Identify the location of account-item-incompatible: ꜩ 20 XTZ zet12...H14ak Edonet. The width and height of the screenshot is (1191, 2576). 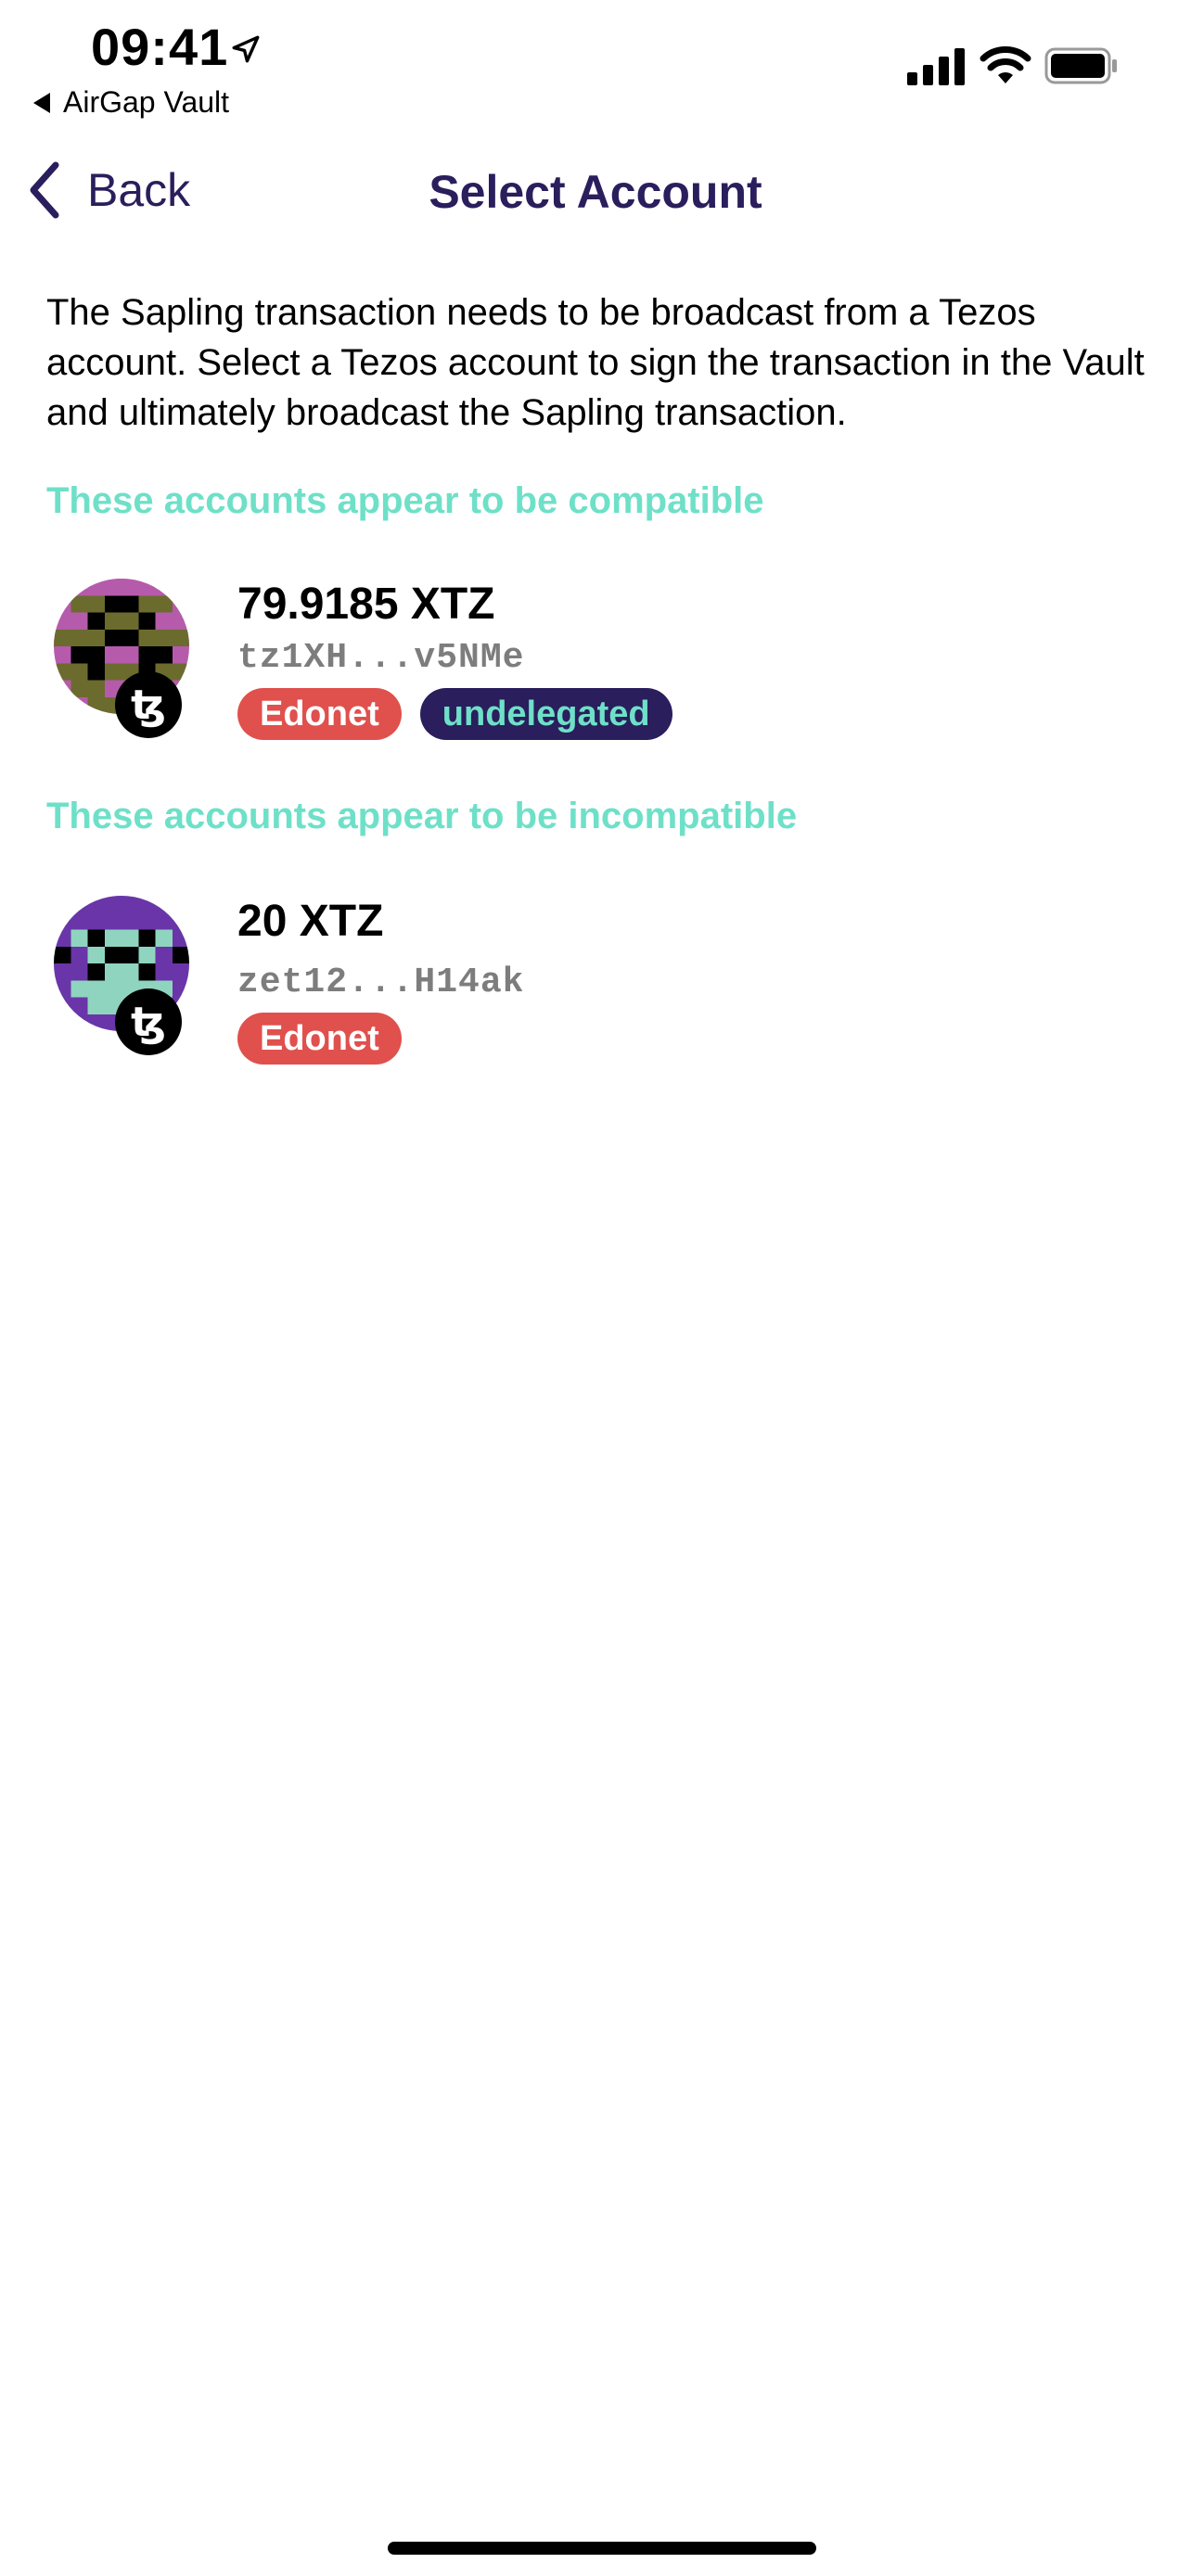
(595, 984).